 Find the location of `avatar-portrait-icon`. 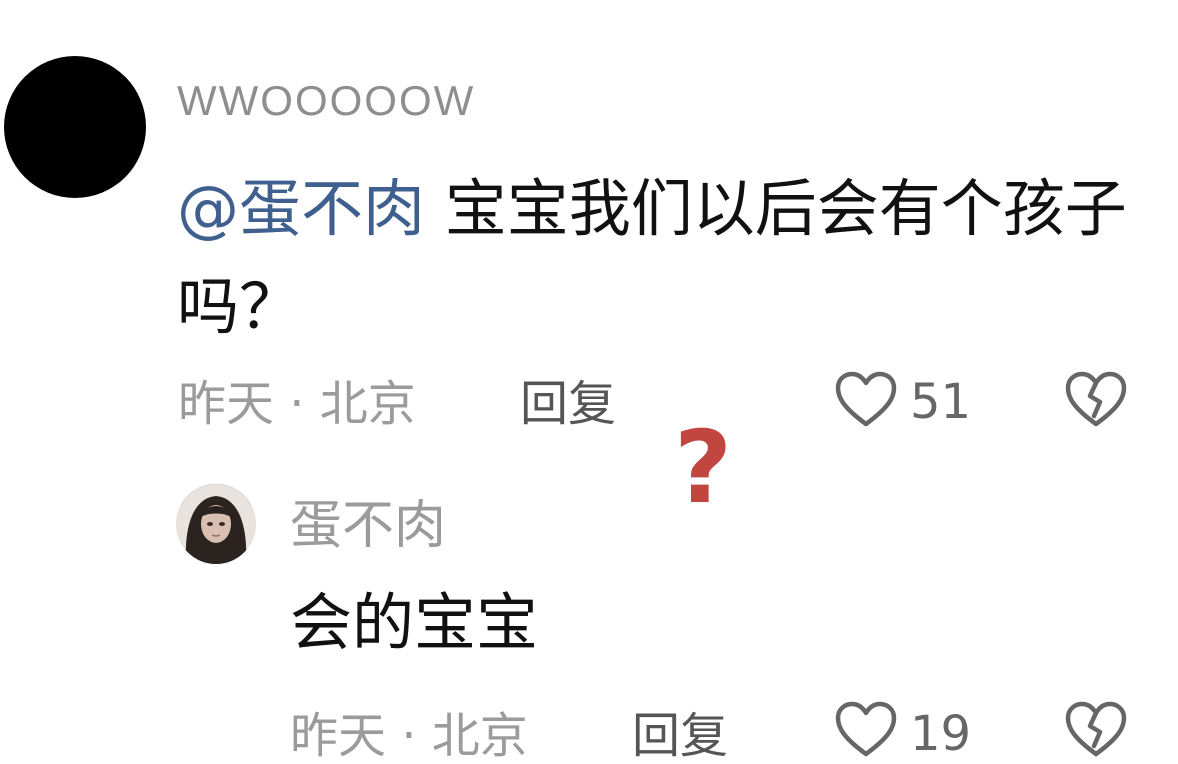

avatar-portrait-icon is located at coordinates (216, 524).